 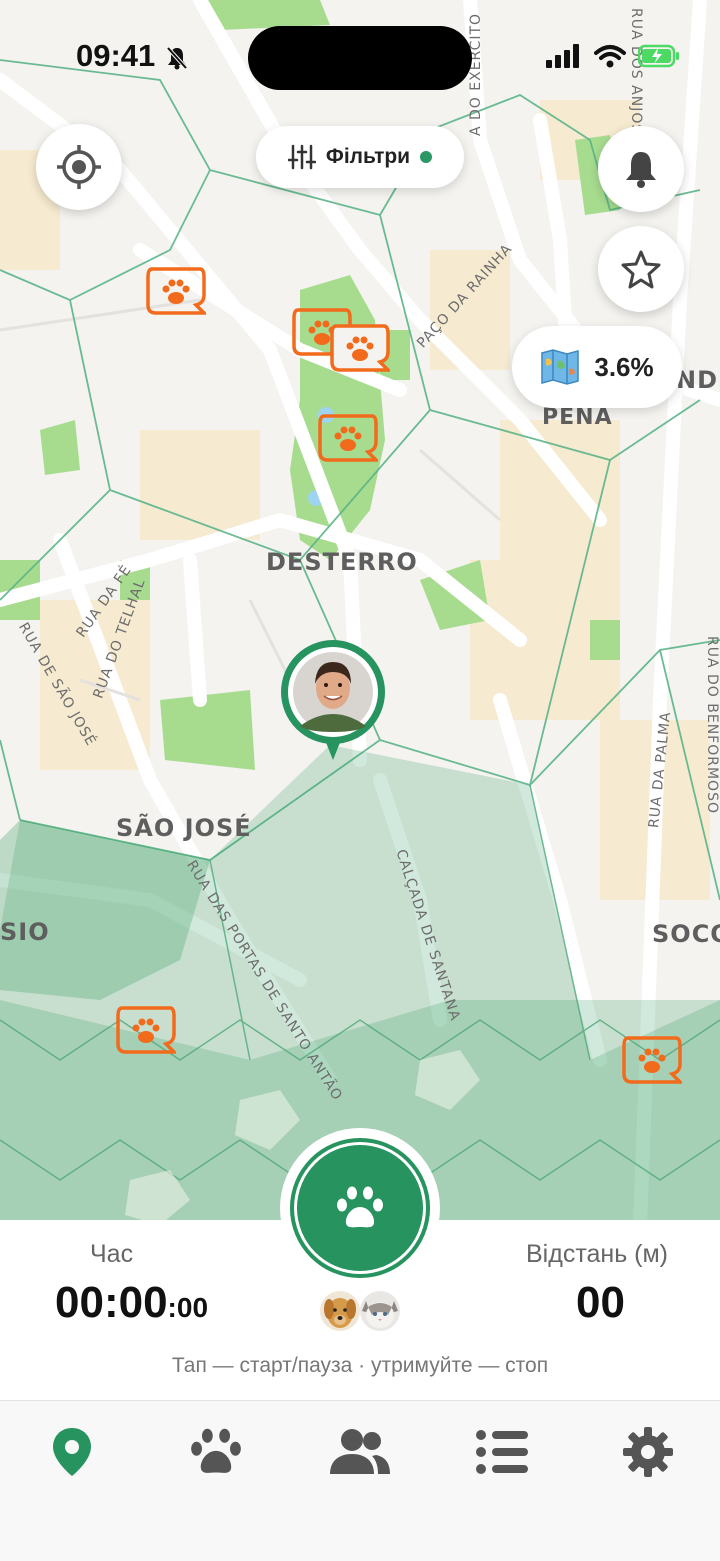 What do you see at coordinates (112, 1254) in the screenshot?
I see `time-label: Час` at bounding box center [112, 1254].